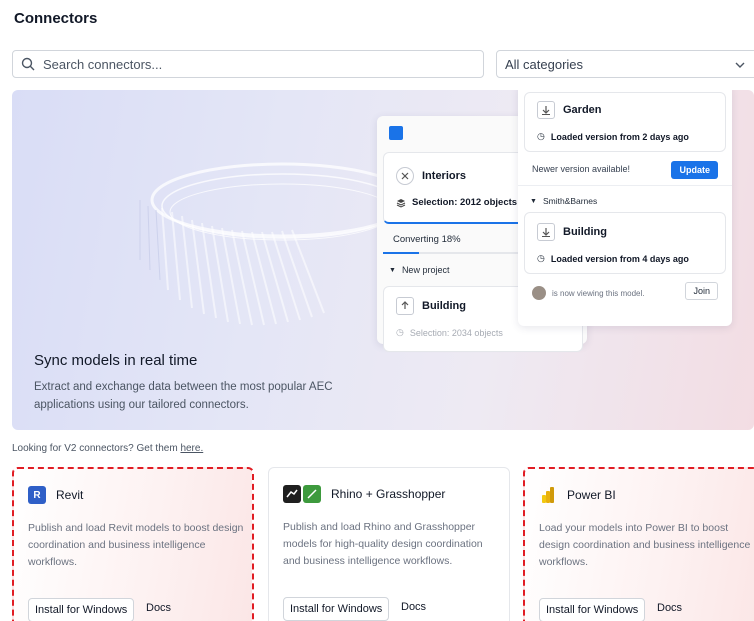 The image size is (754, 621). I want to click on revit-logo-icon: R, so click(37, 495).